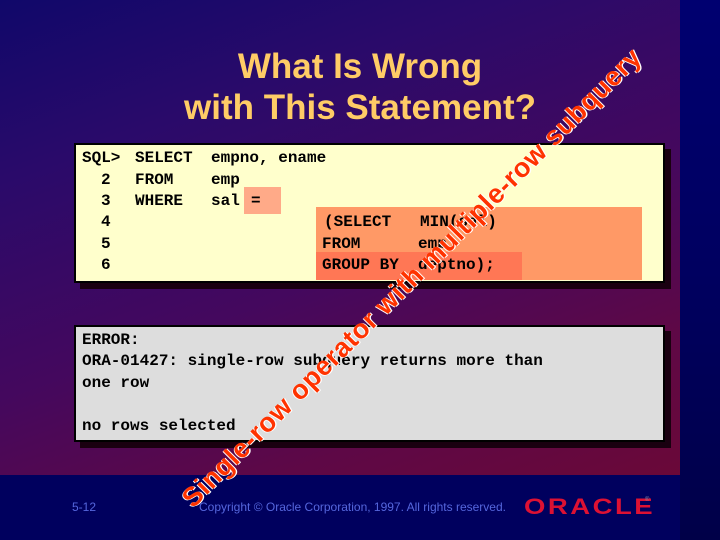  What do you see at coordinates (590, 506) in the screenshot?
I see `oracle-logo: ORACLE` at bounding box center [590, 506].